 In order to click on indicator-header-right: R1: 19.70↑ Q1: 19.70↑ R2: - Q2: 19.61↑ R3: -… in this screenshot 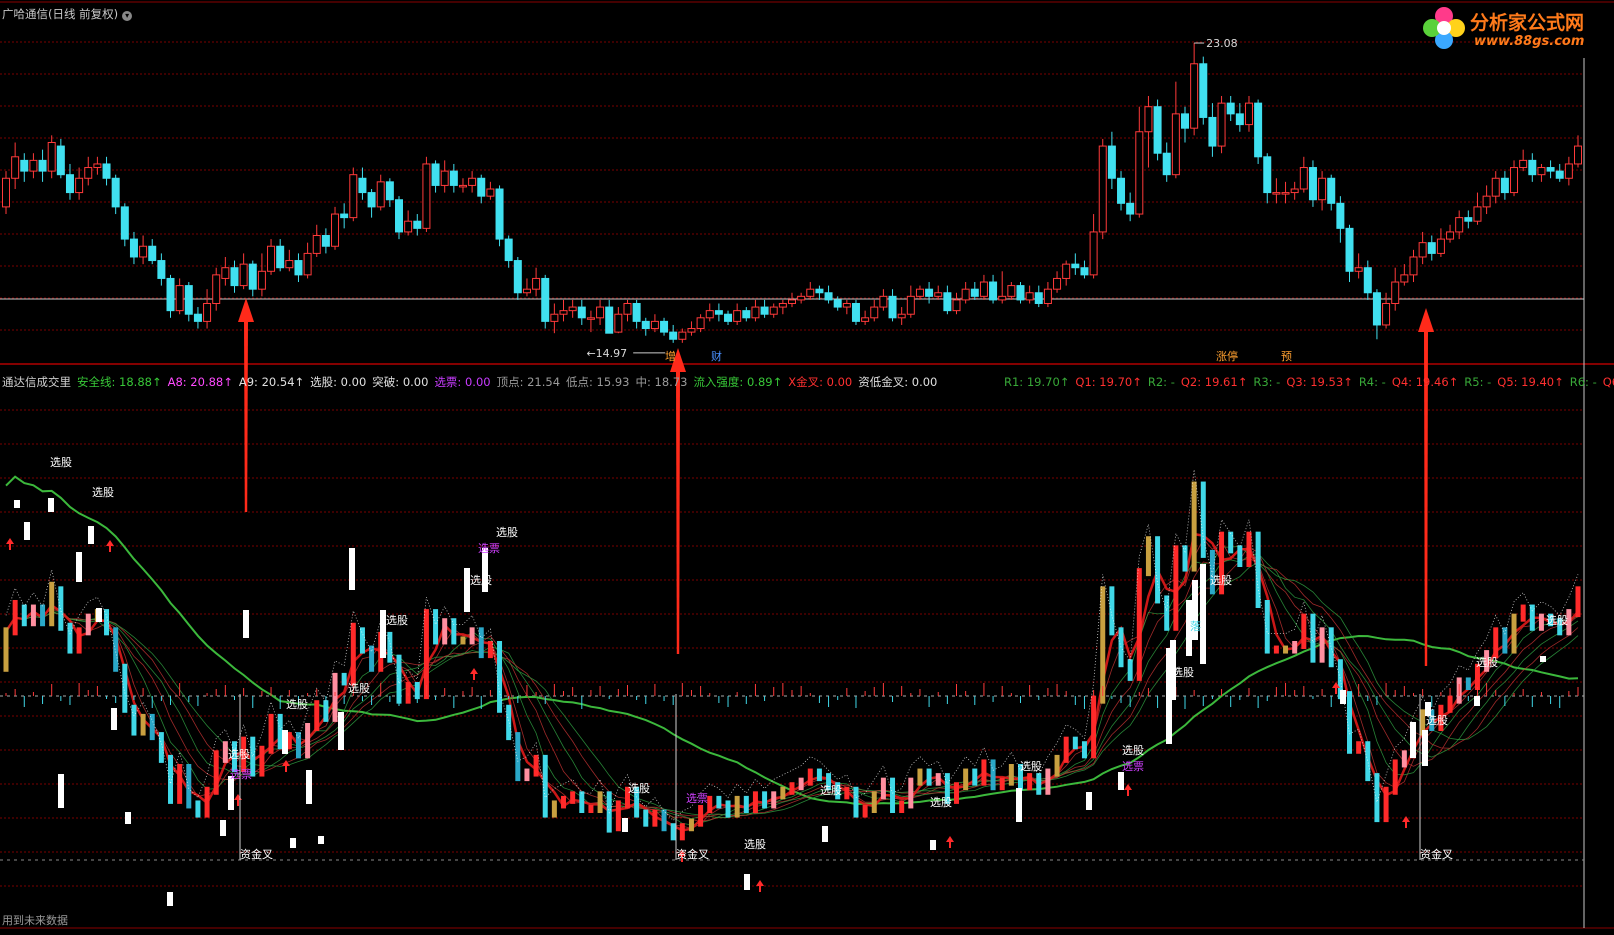, I will do `click(1309, 382)`.